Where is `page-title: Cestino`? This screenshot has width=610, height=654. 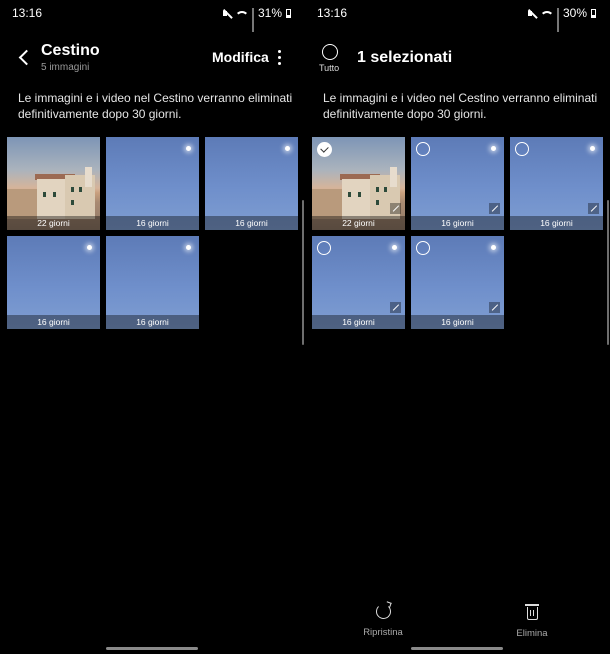 page-title: Cestino is located at coordinates (70, 50).